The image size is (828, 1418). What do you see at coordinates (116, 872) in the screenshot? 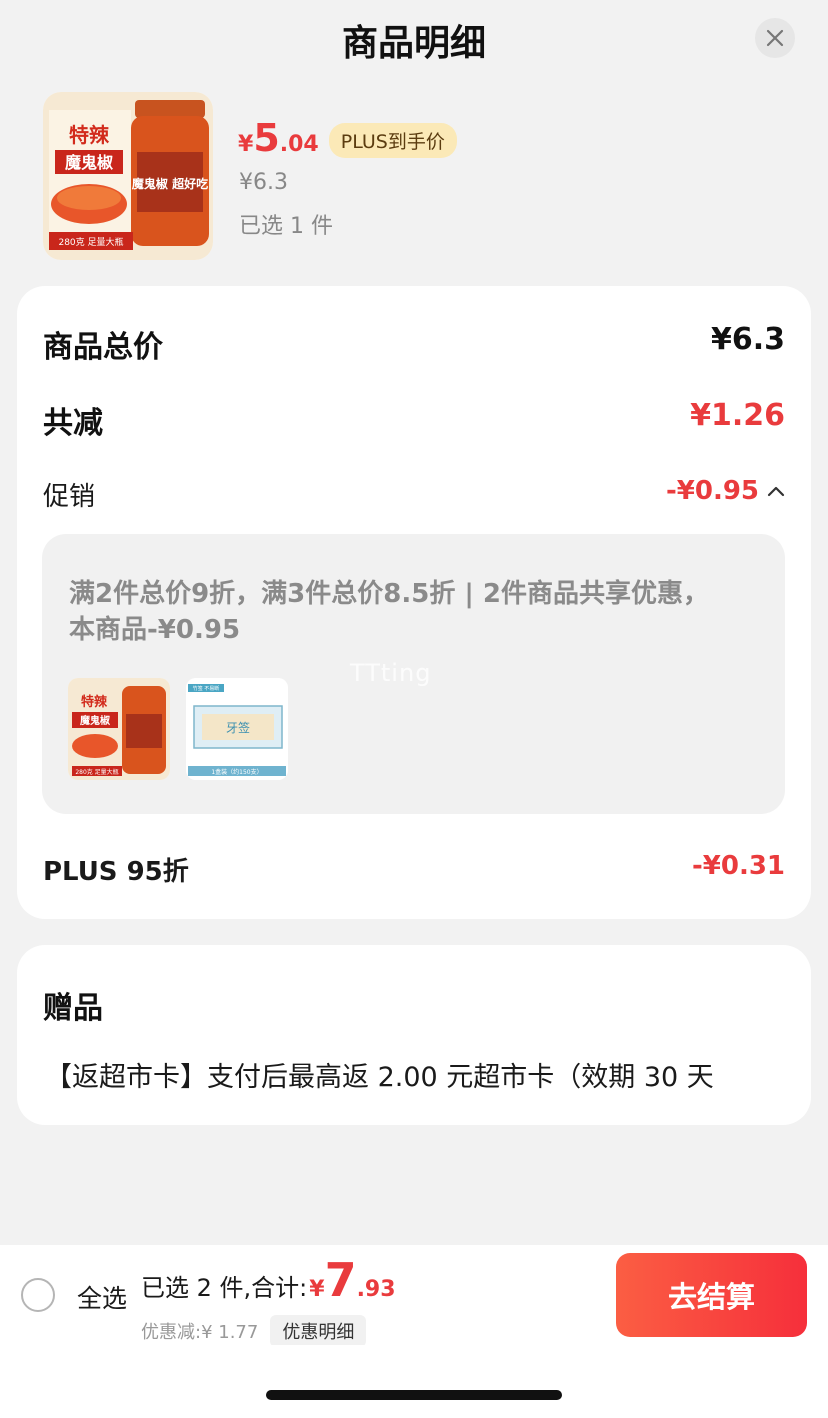
I see `plus-discount-label: PLUS 95折` at bounding box center [116, 872].